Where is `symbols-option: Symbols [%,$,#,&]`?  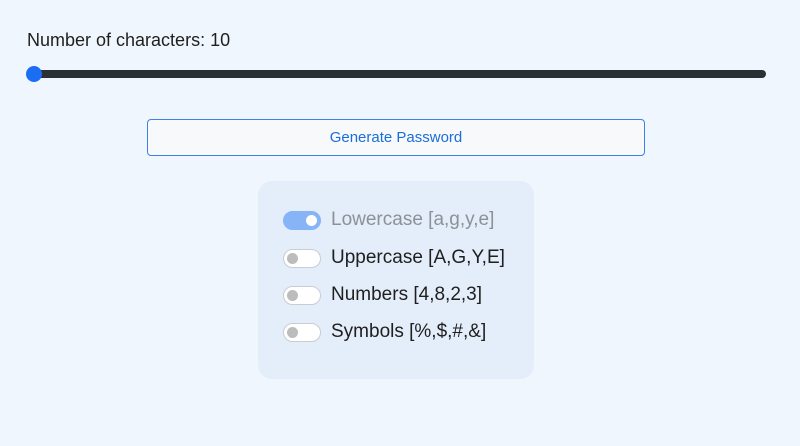 symbols-option: Symbols [%,$,#,&] is located at coordinates (384, 332).